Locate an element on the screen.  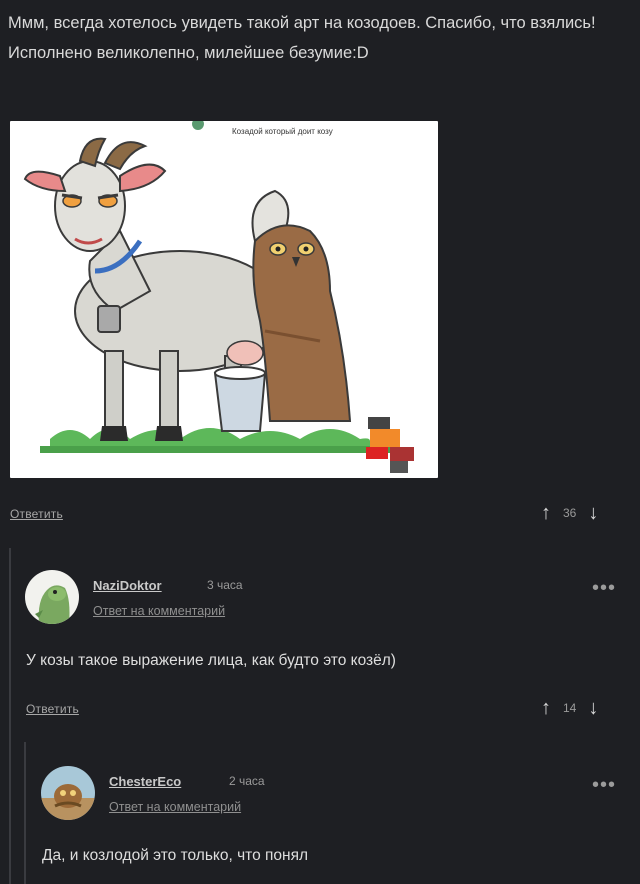
vote-count: 14 is located at coordinates (570, 708).